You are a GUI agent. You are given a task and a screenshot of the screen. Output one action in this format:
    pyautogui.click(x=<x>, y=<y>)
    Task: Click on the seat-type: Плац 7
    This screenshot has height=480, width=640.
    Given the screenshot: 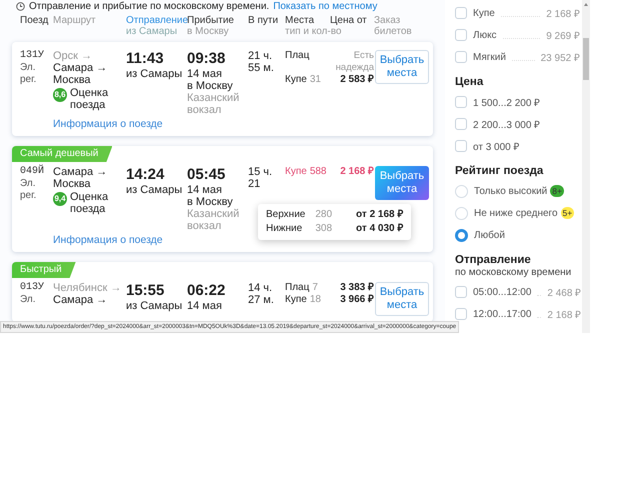 What is the action you would take?
    pyautogui.click(x=301, y=288)
    